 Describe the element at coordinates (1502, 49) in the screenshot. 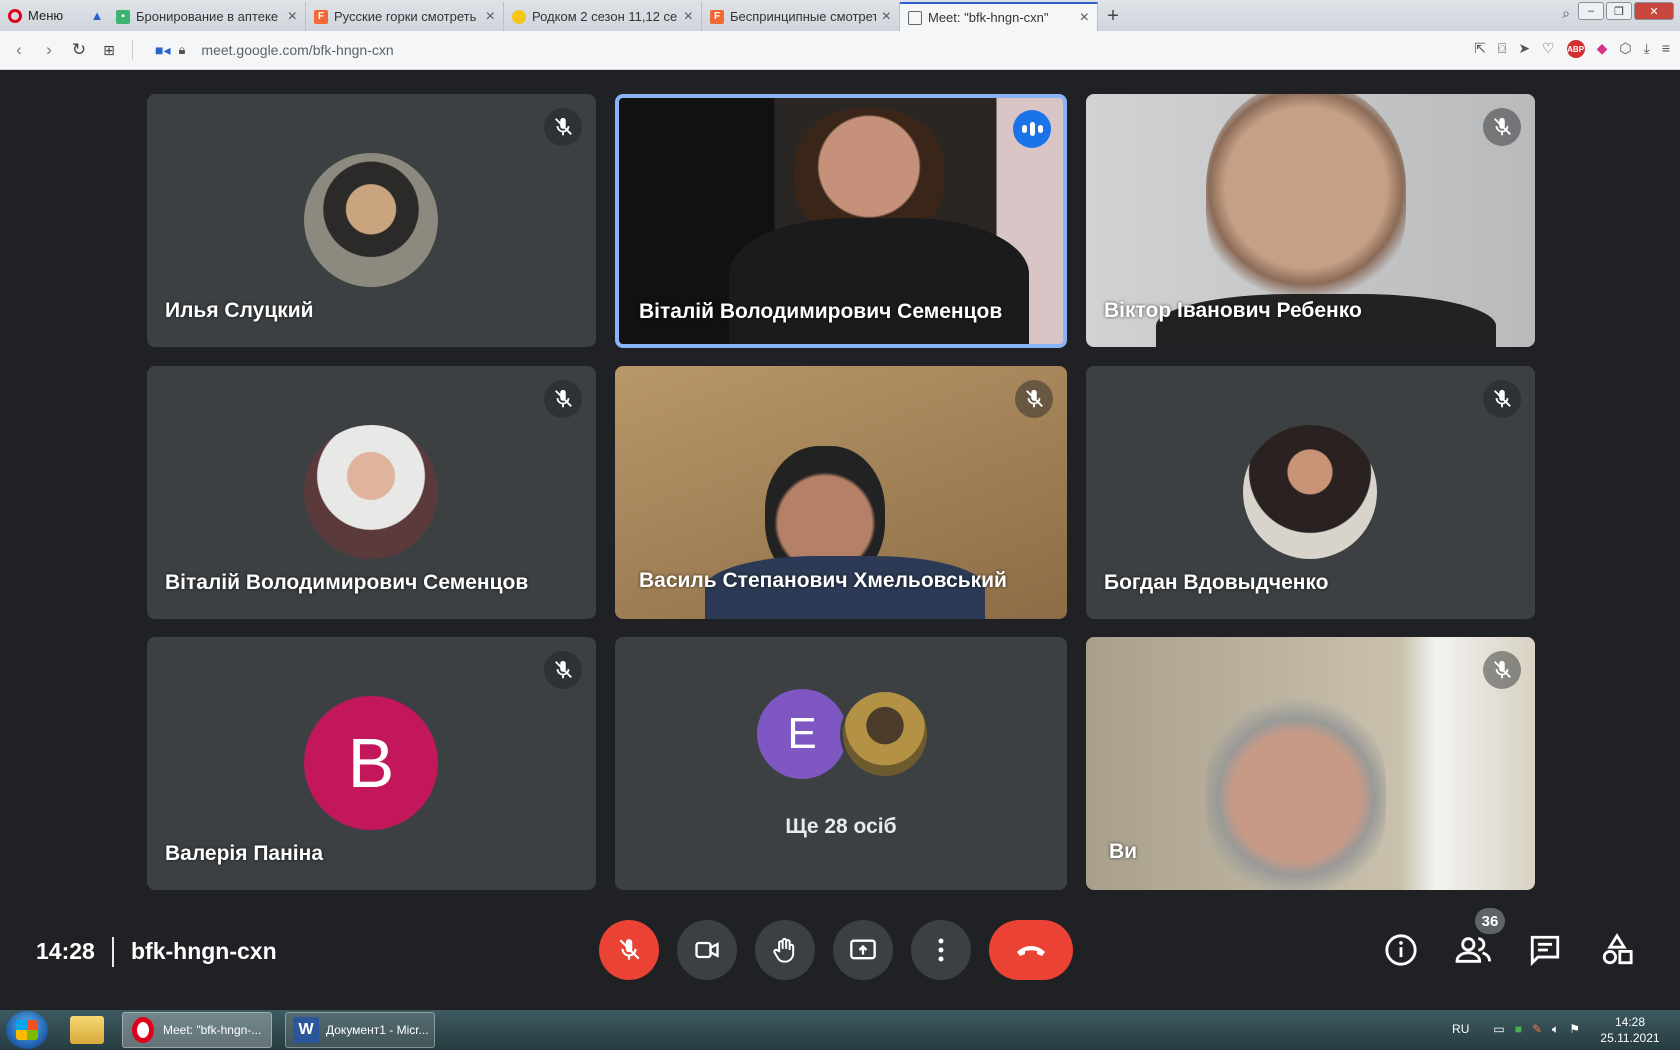

I see `snapshot-icon: ⌼` at that location.